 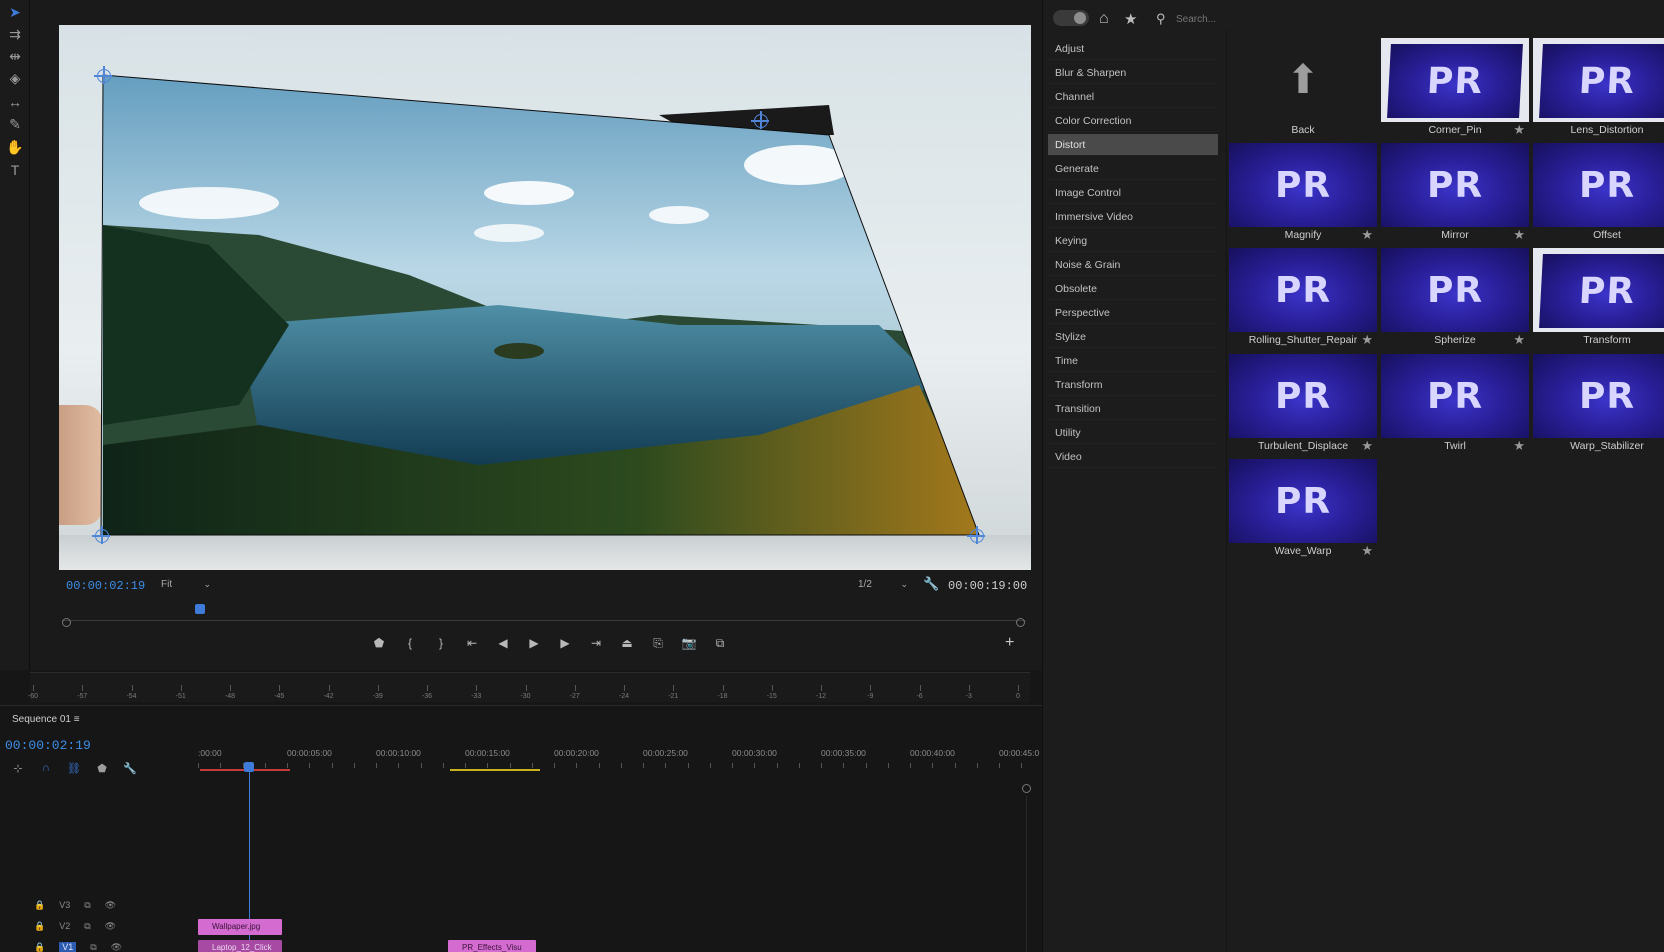 I want to click on snap-magnet-icon: ∩, so click(x=46, y=768).